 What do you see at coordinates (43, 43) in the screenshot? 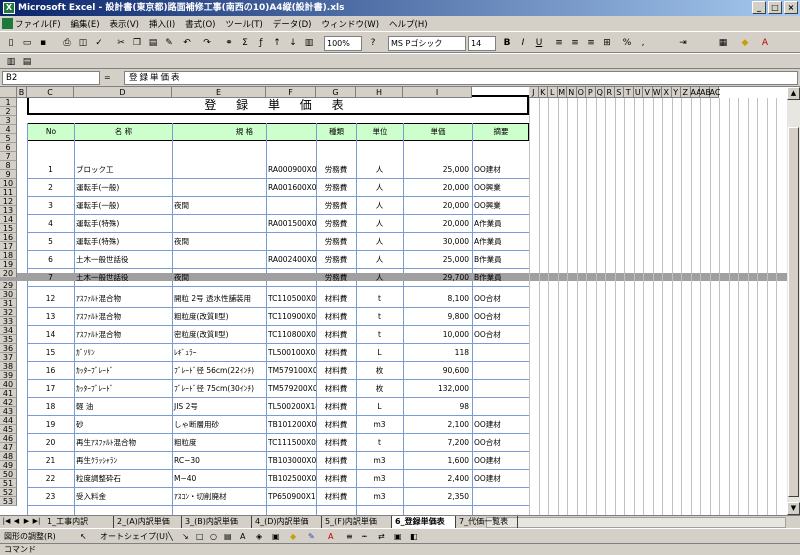
I see `save-icon: ▪` at bounding box center [43, 43].